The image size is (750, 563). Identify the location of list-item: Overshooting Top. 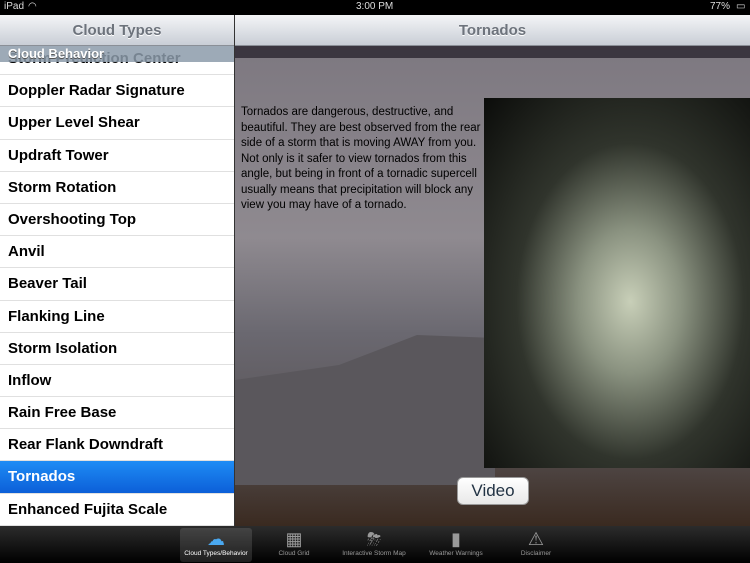
(117, 220).